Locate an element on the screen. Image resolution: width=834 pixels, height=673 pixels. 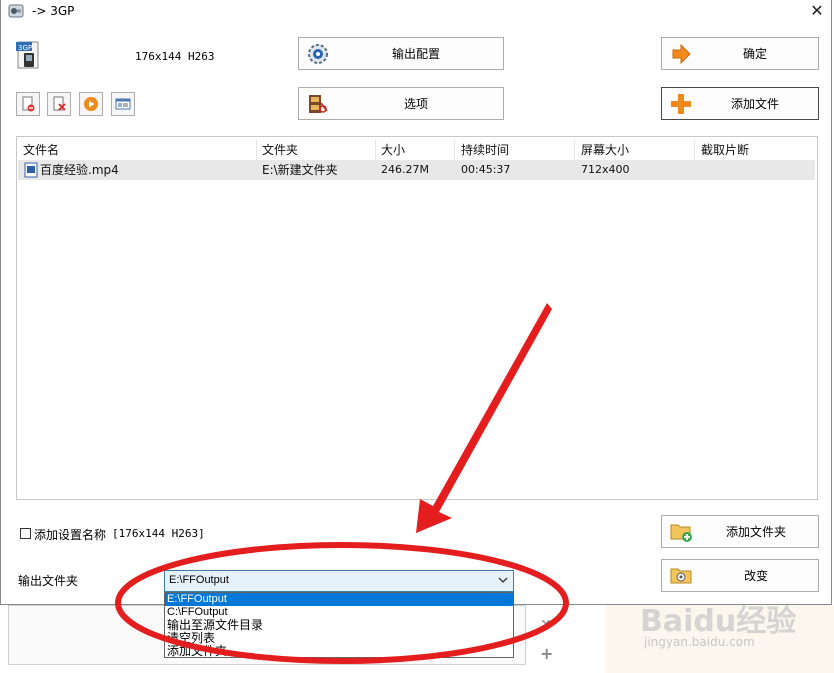
svg-text: 3GP is located at coordinates (25, 48).